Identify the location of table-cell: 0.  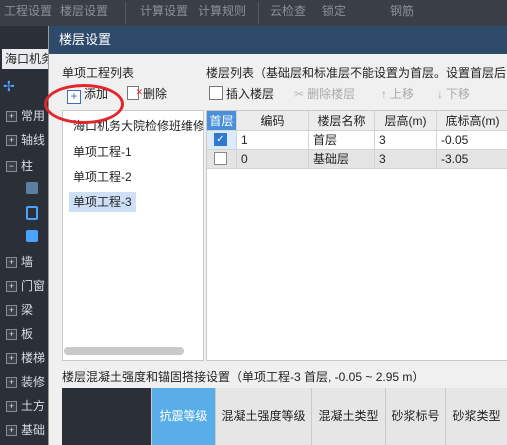
(273, 159).